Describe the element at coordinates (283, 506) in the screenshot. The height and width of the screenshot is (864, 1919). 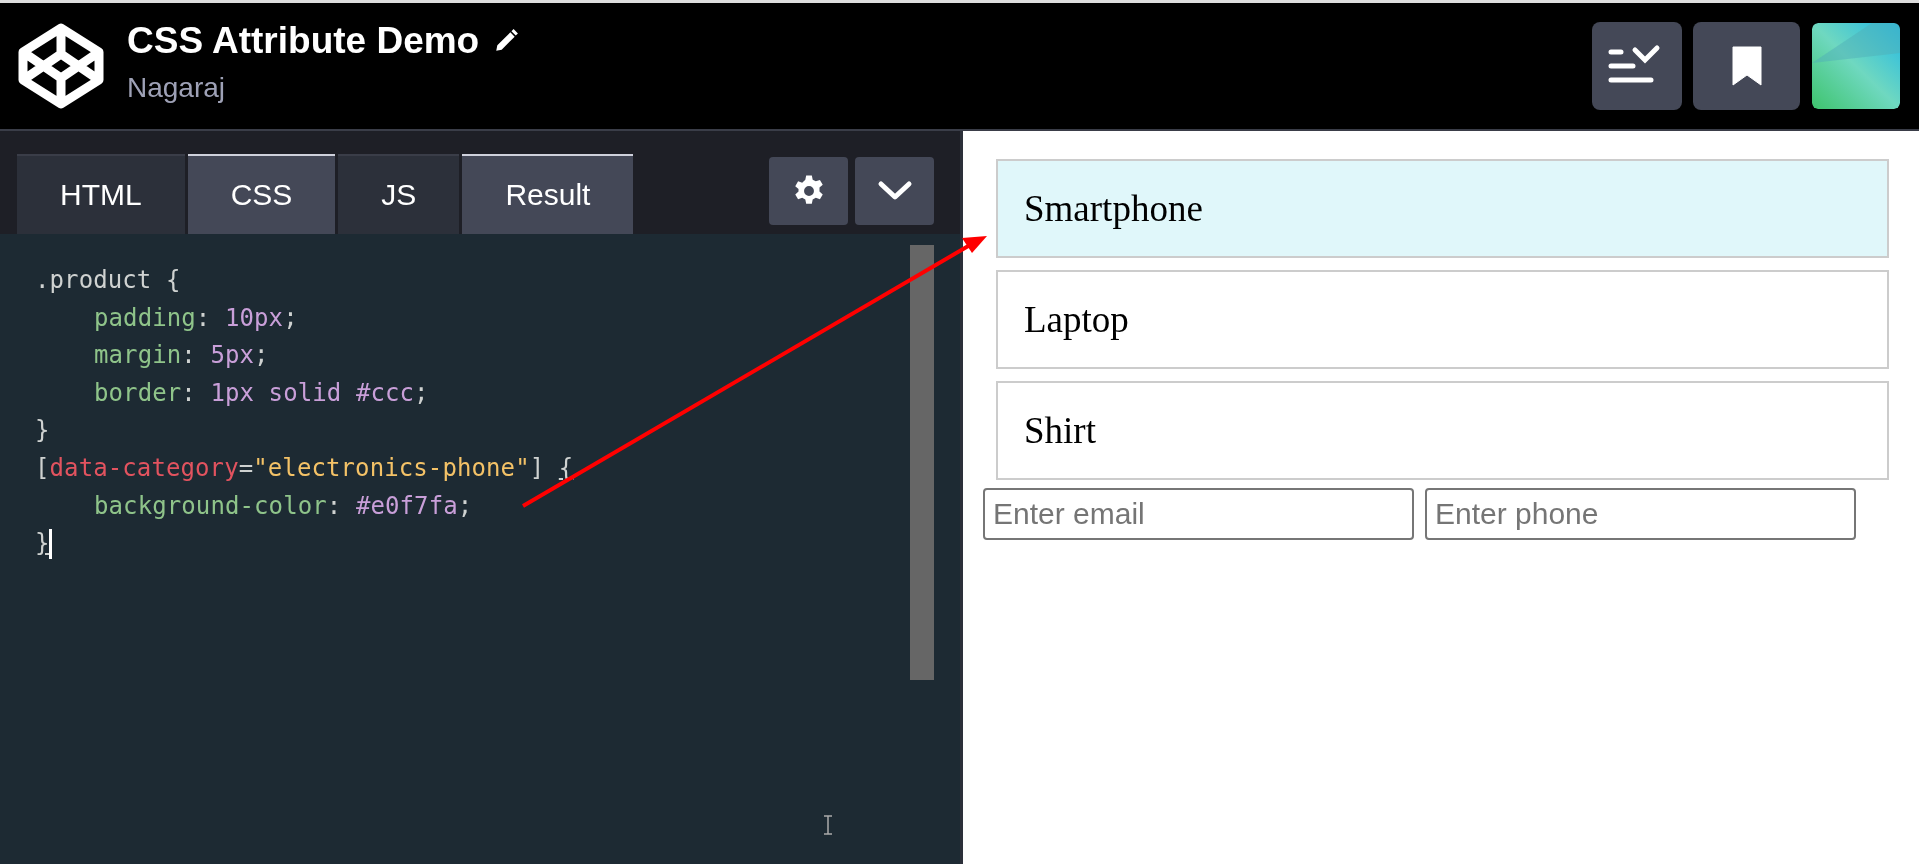
I see `code-line: background-color: #e0f7fa;` at that location.